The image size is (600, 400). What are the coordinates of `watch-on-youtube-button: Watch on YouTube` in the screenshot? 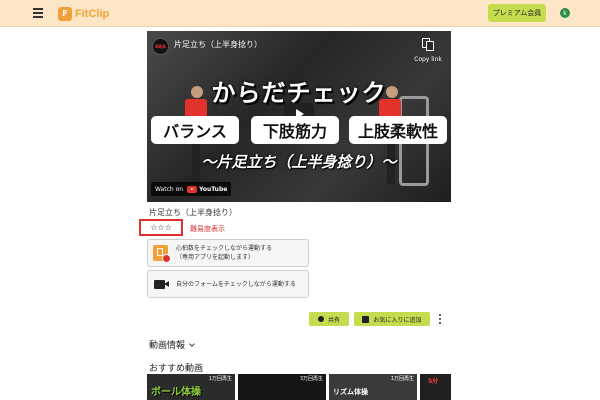 It's located at (191, 189).